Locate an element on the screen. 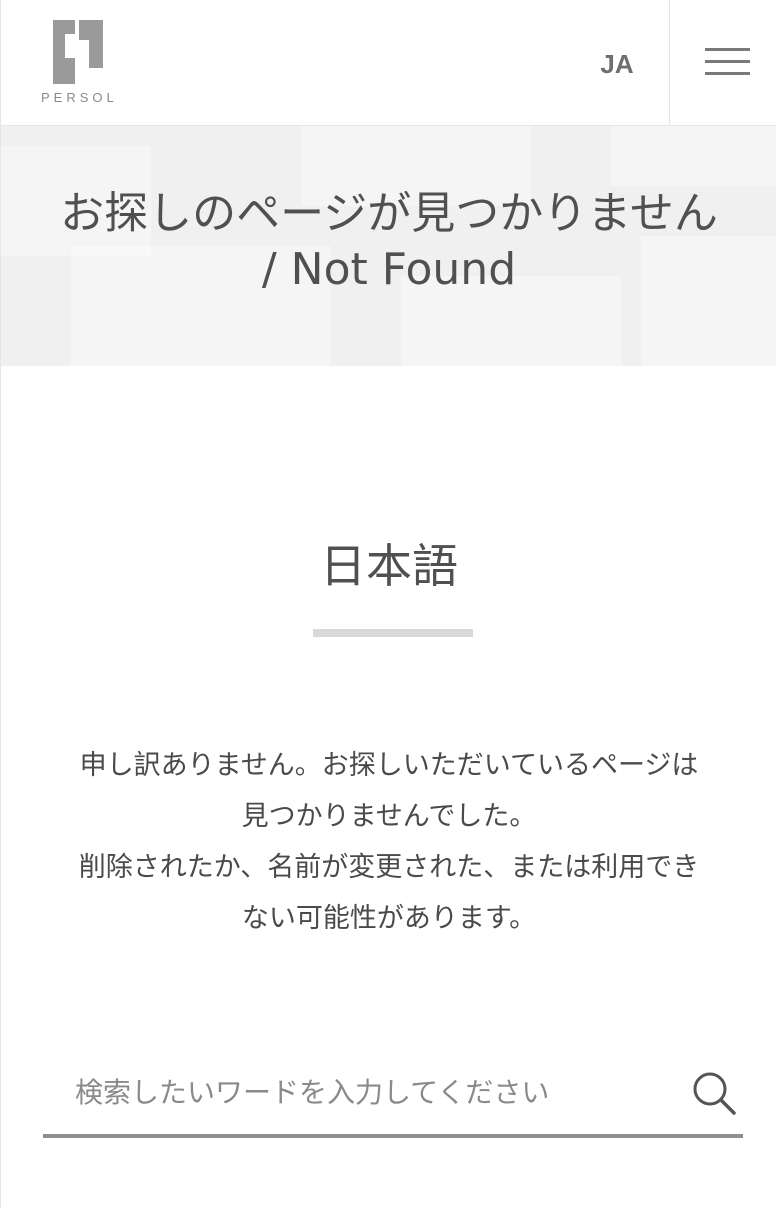 The image size is (776, 1208). page-title: お探しのページが見つかりません / Not Found is located at coordinates (388, 242).